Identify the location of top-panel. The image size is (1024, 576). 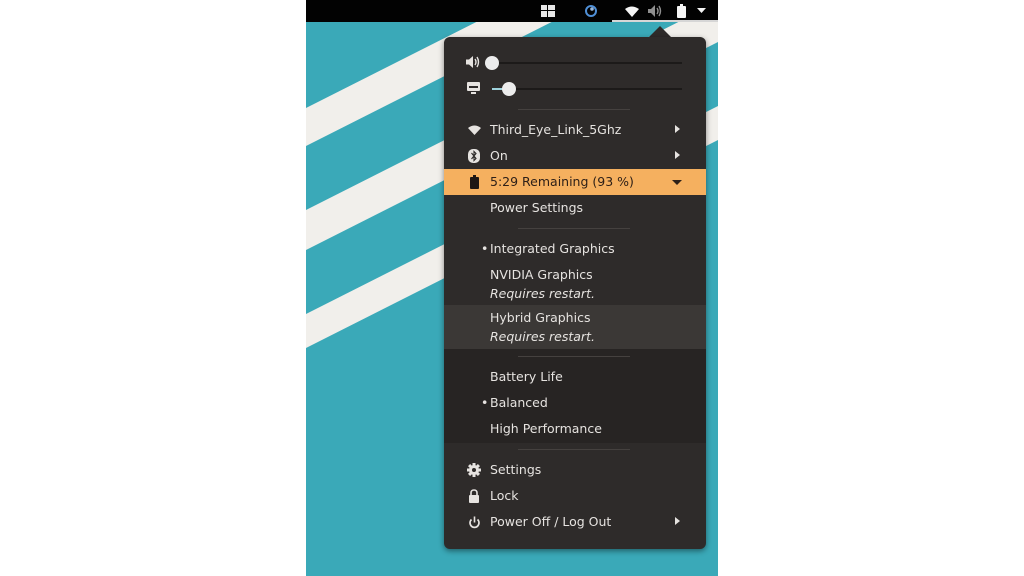
(512, 11).